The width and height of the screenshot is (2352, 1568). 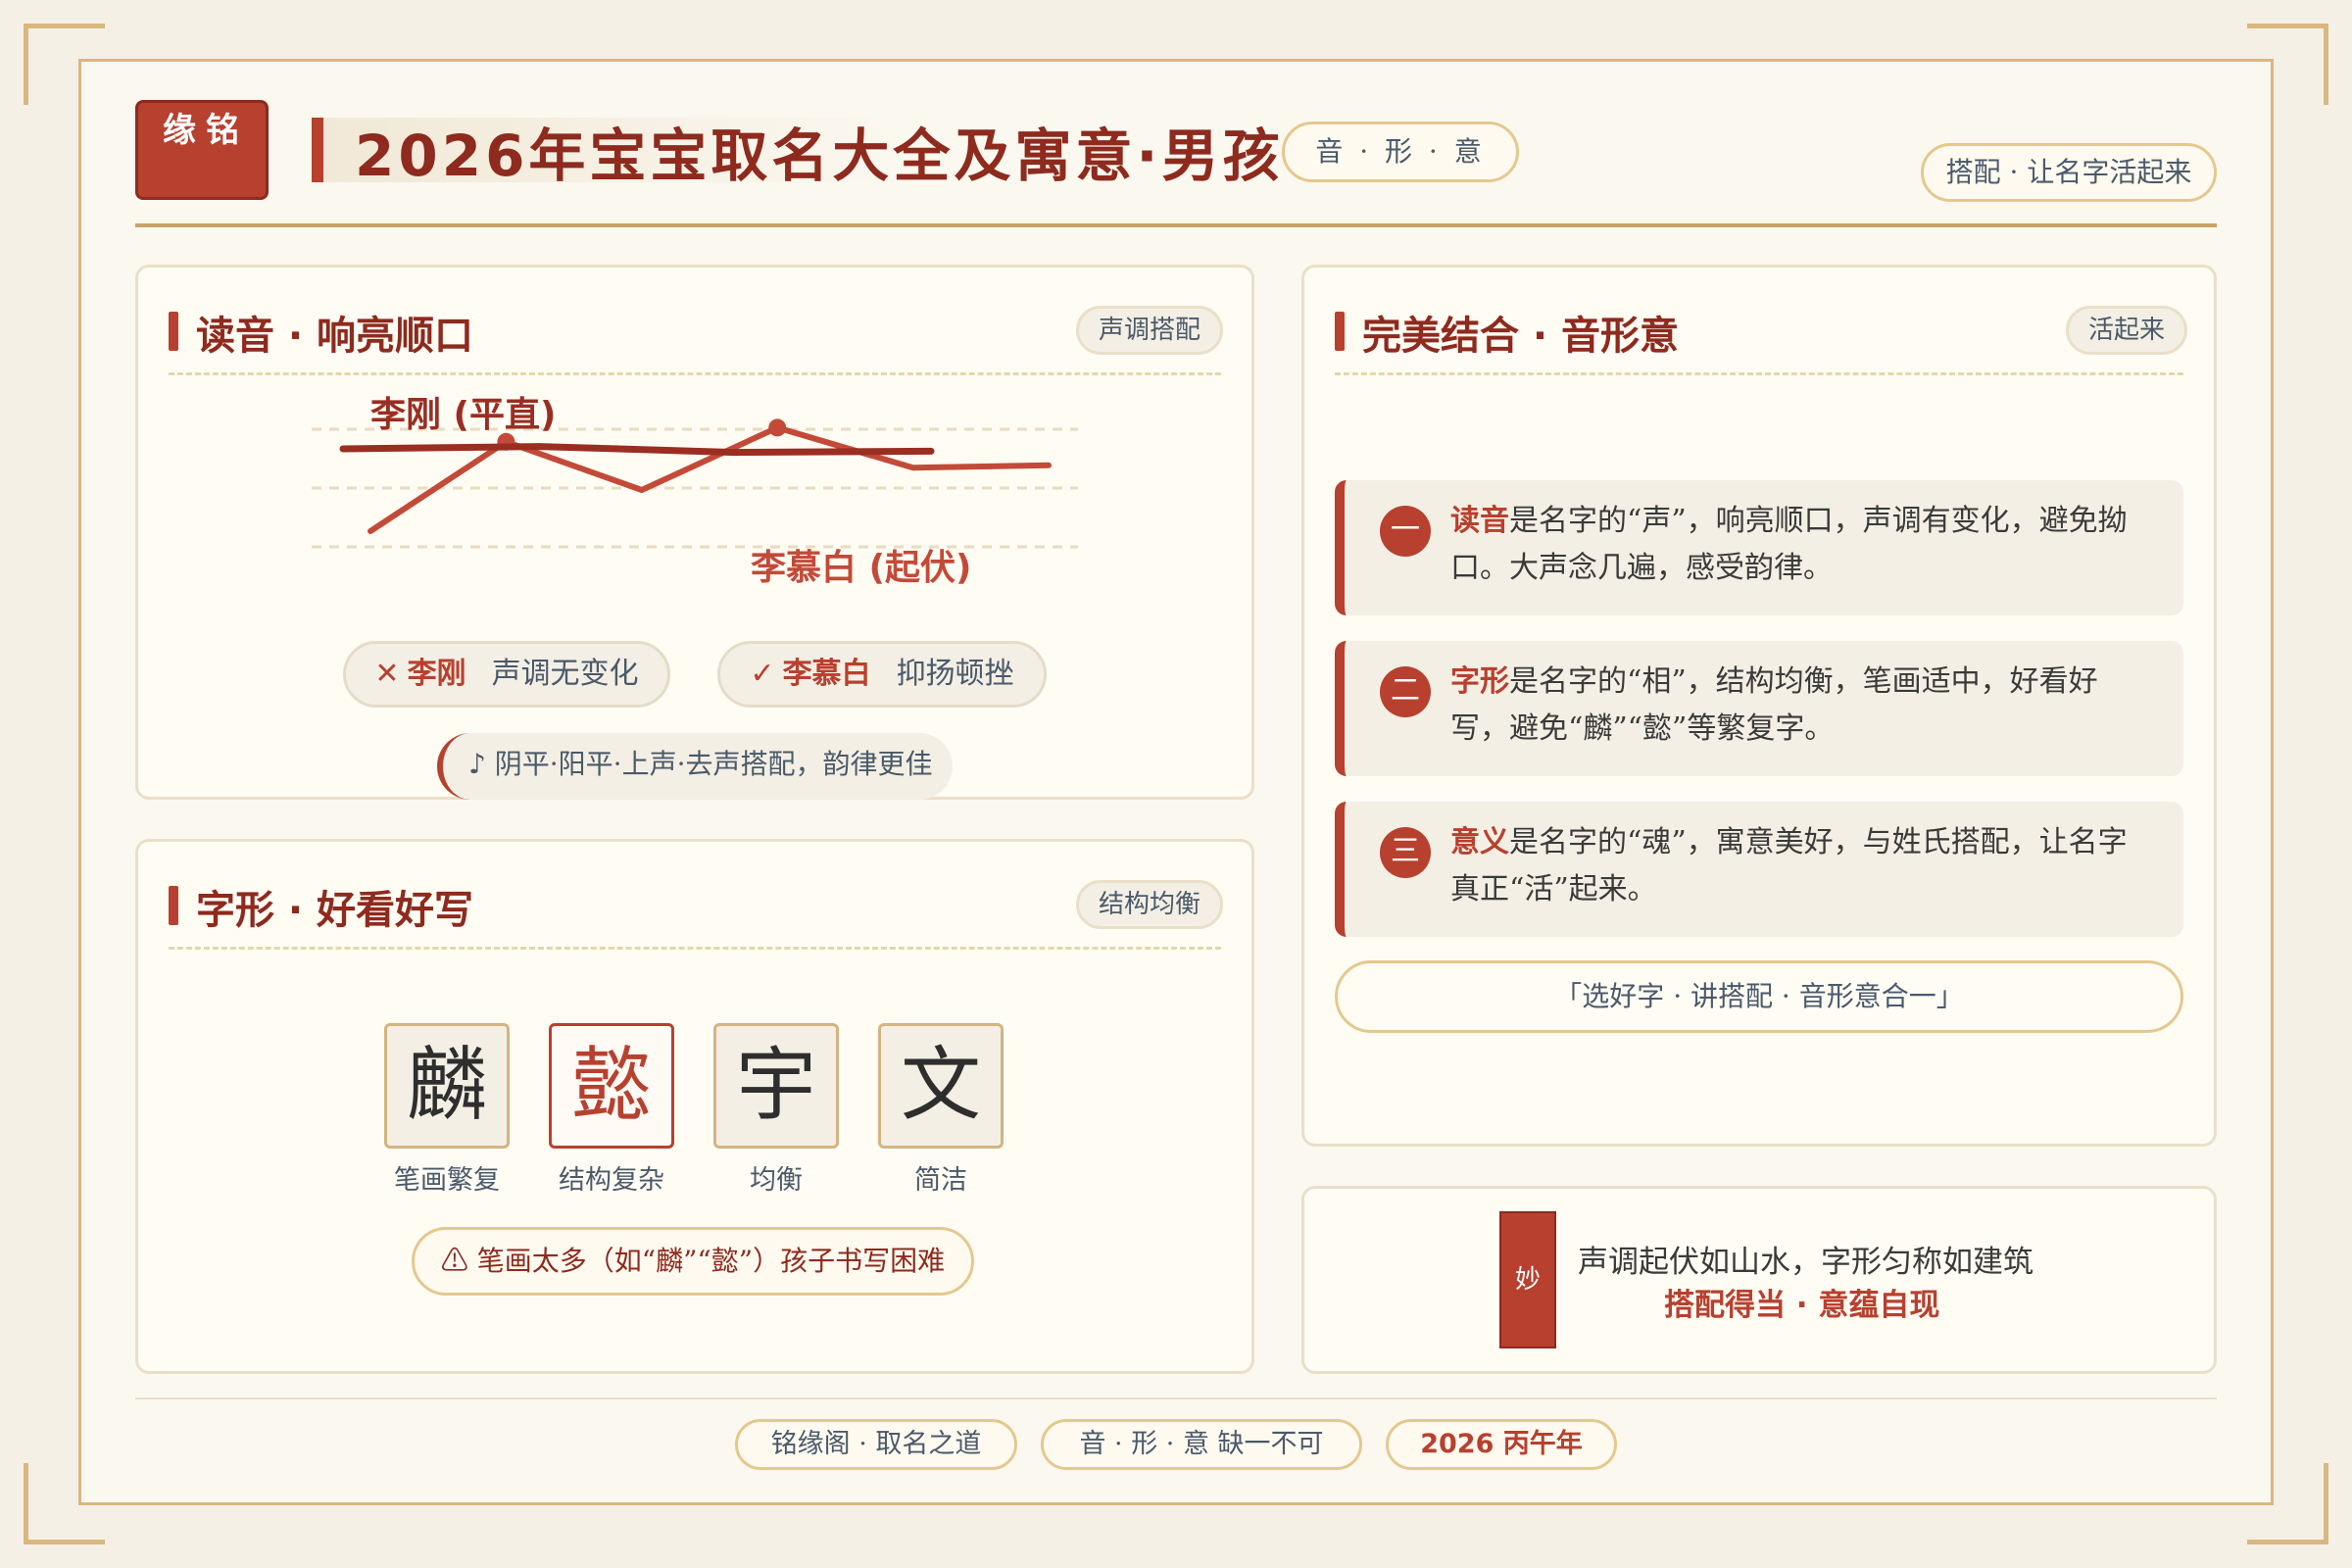 I want to click on item-number-badge: 三, so click(x=1405, y=852).